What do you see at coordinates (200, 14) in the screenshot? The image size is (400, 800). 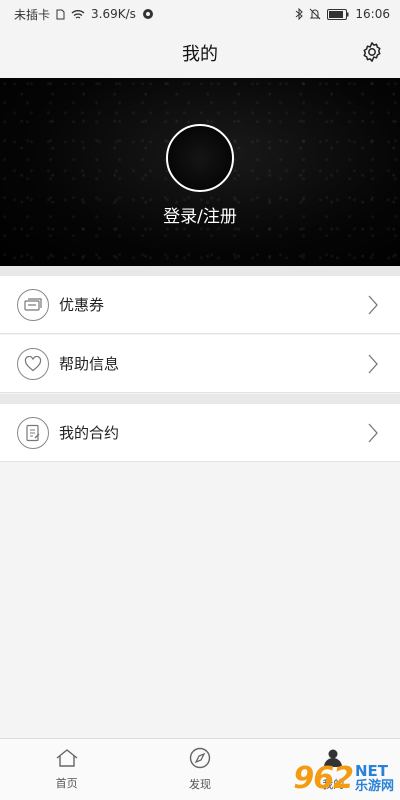 I see `status-bar: 未插卡 3.69K/s 16:06` at bounding box center [200, 14].